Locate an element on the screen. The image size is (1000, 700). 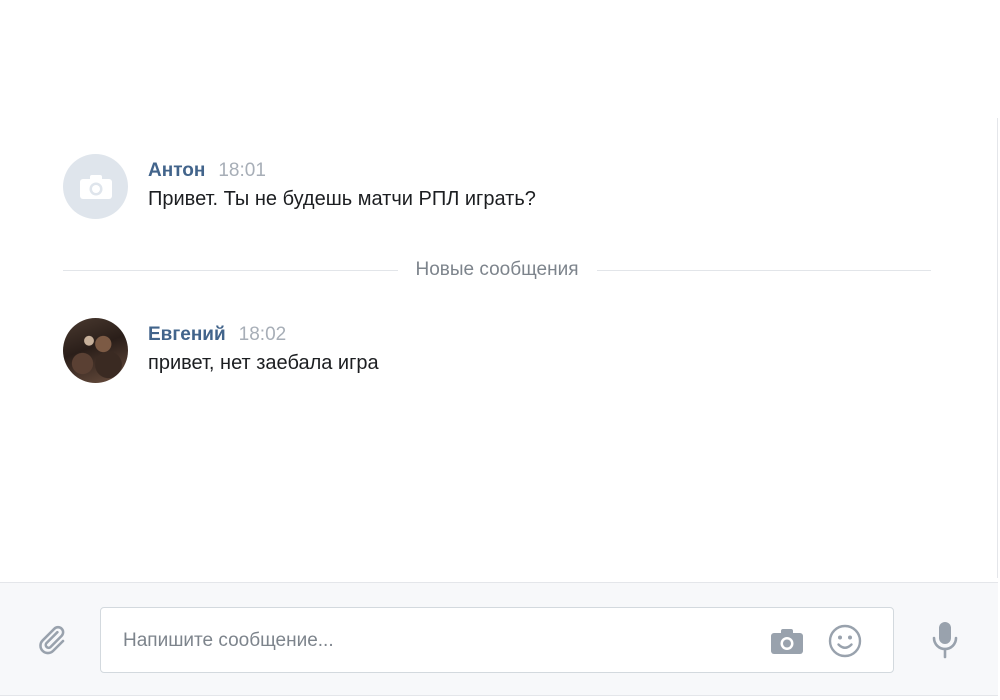
emoji-button is located at coordinates (845, 641).